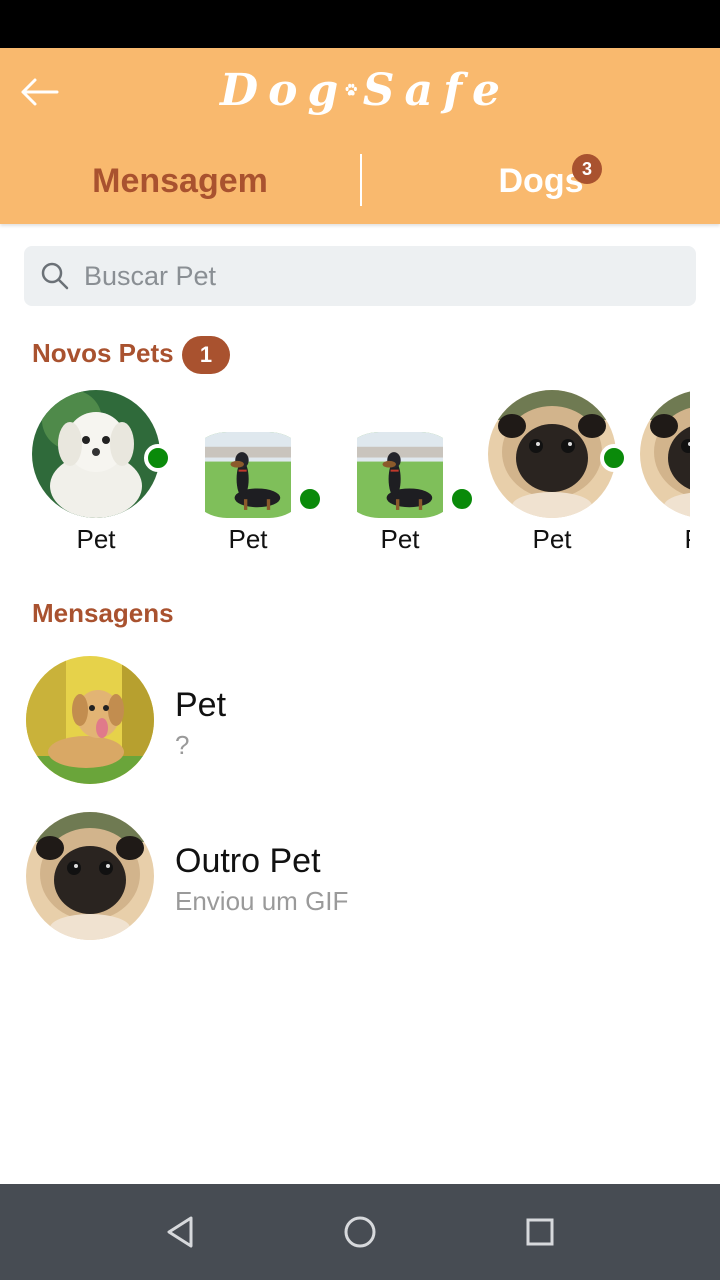 This screenshot has width=720, height=1280. I want to click on logo-text-left: Dog, so click(284, 90).